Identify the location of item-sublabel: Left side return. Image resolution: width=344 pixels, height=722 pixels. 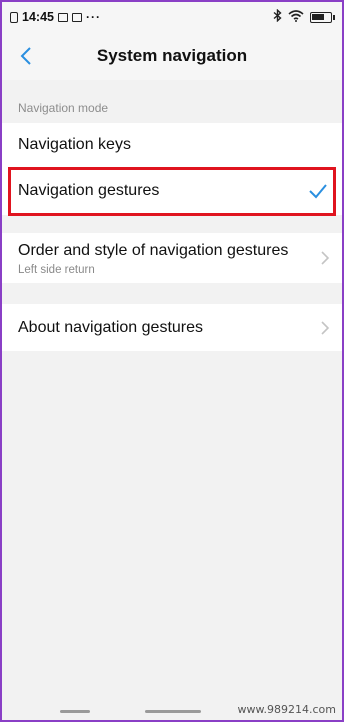
(56, 270).